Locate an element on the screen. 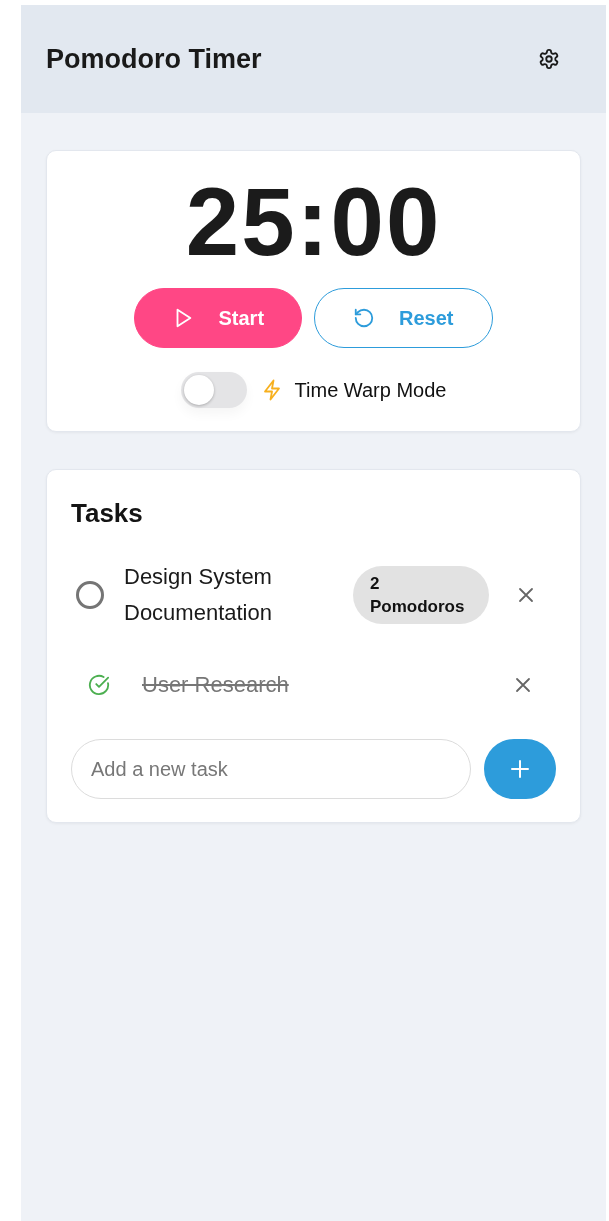 This screenshot has width=609, height=1221. timer-display: 25:00 is located at coordinates (313, 222).